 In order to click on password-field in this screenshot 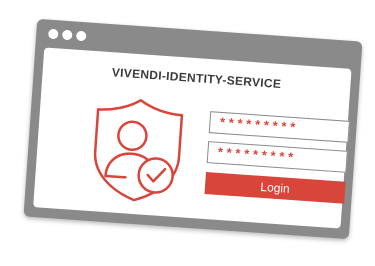, I will do `click(277, 157)`.